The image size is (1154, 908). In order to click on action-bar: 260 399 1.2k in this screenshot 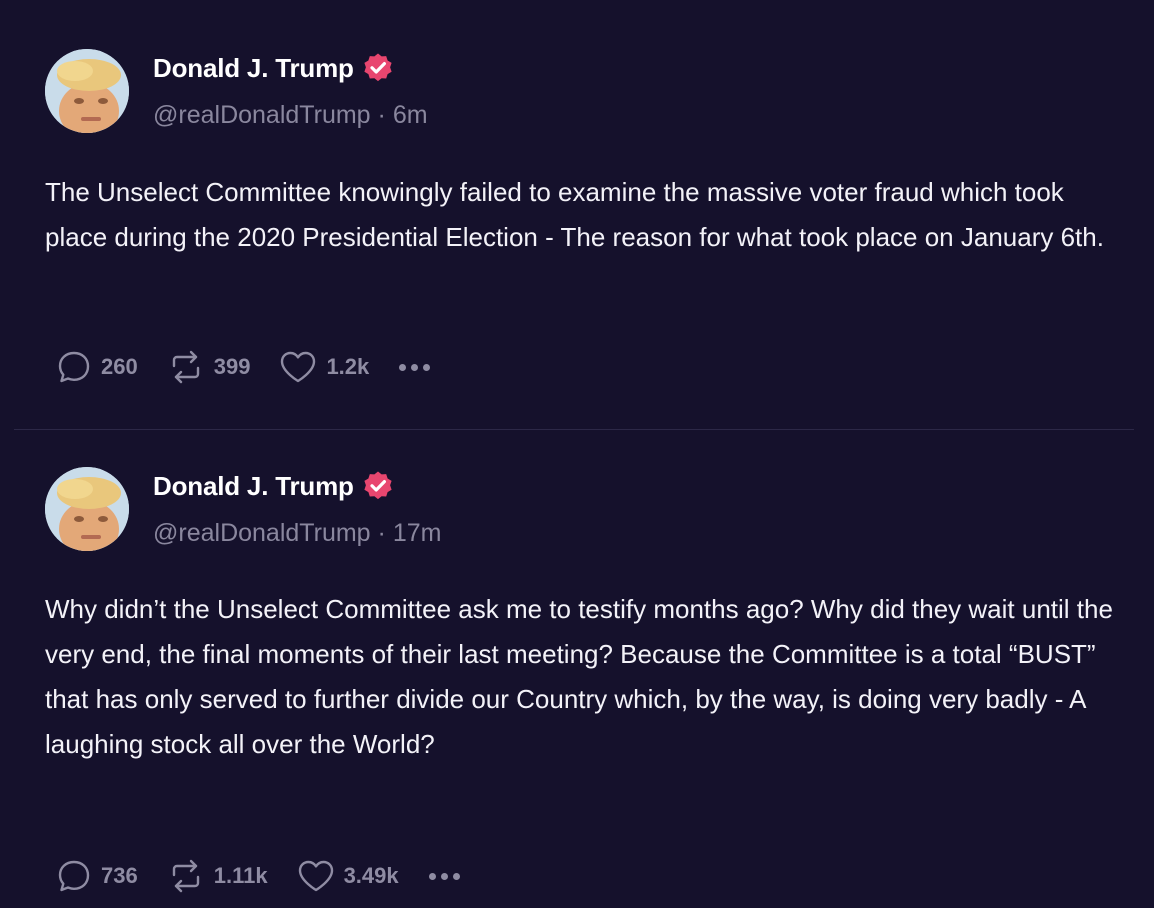, I will do `click(243, 367)`.